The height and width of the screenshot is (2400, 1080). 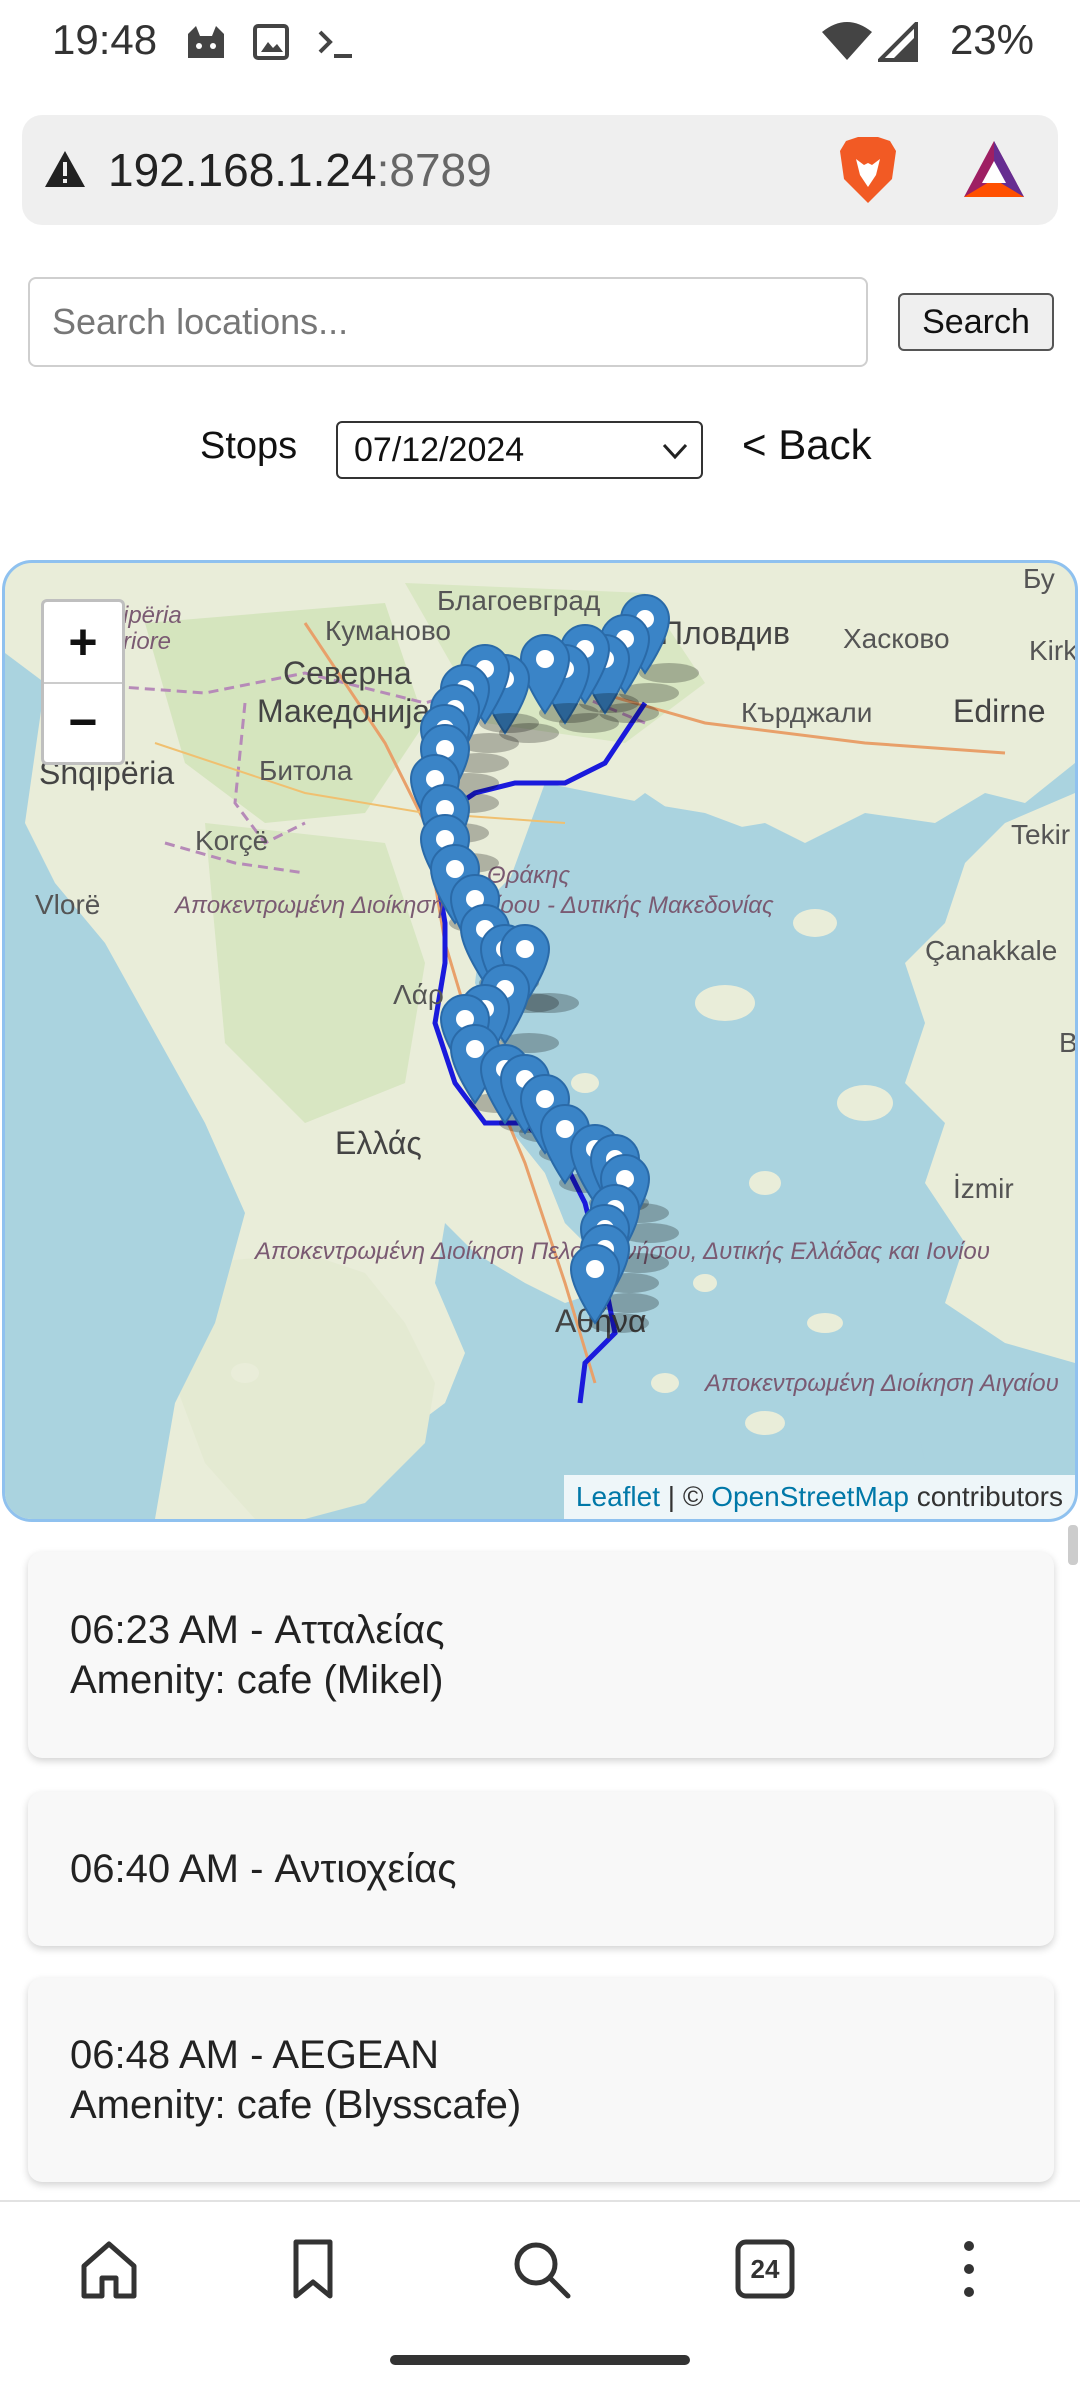 I want to click on date-select: 07/12/2024, so click(x=519, y=450).